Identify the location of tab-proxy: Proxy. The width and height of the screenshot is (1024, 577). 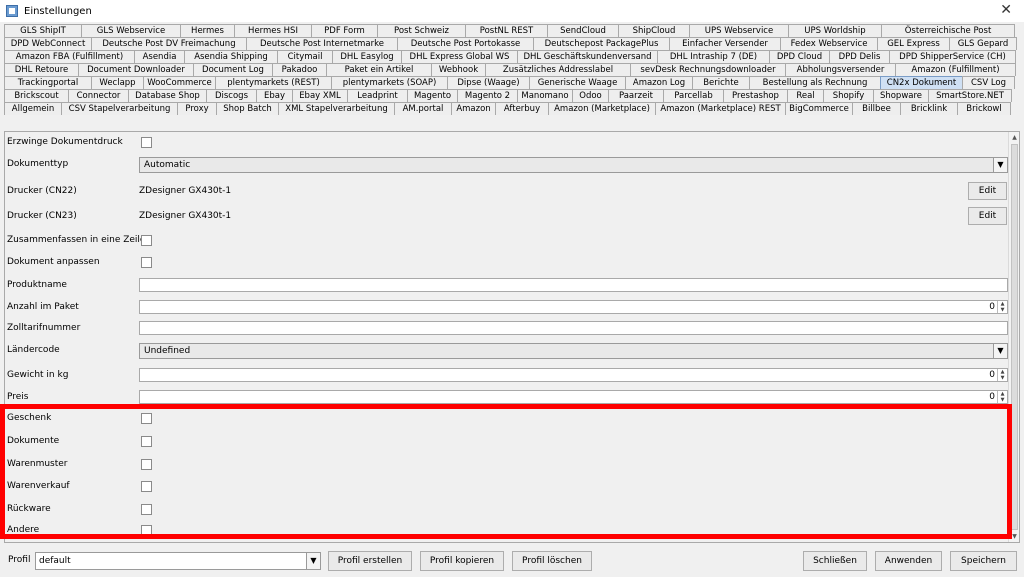
(197, 108).